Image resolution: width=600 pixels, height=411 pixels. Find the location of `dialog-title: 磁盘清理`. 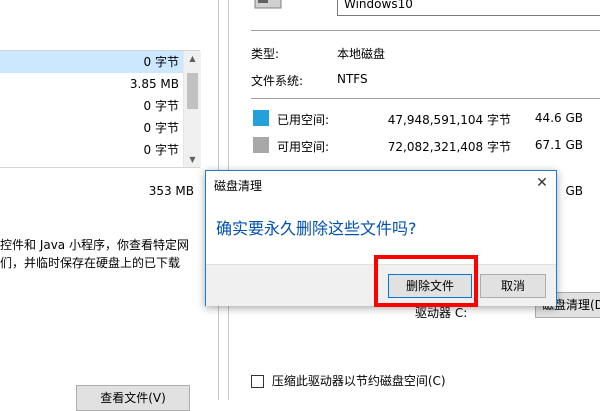

dialog-title: 磁盘清理 is located at coordinates (238, 186).